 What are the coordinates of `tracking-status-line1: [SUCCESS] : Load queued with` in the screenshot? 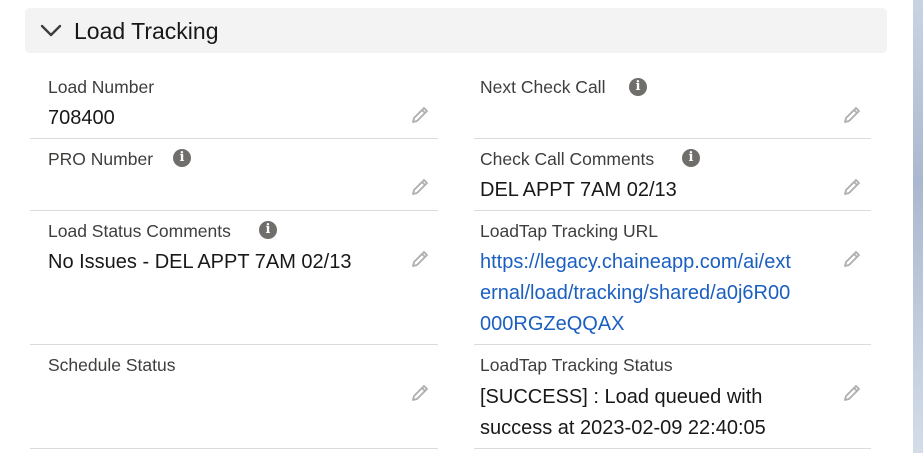 It's located at (621, 397).